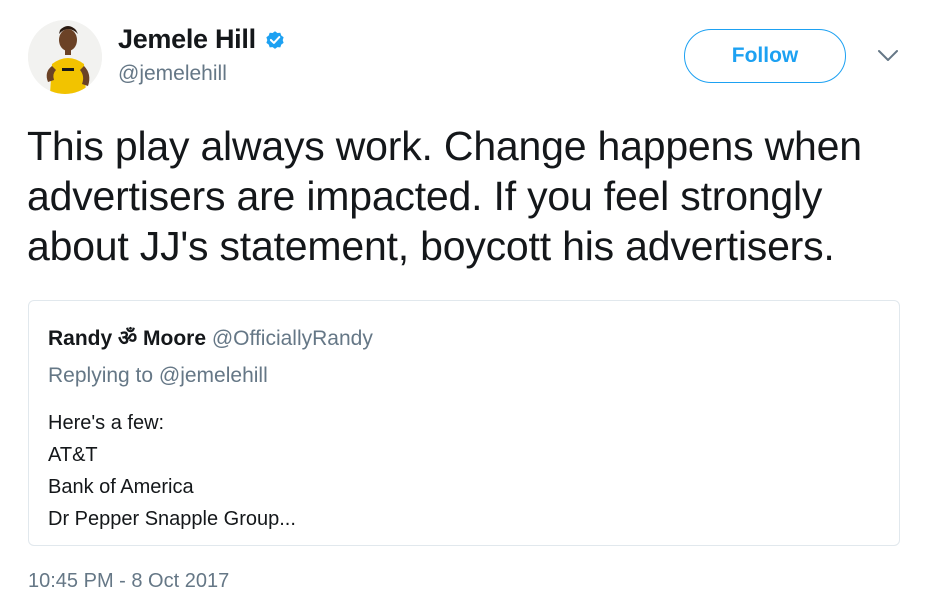 The height and width of the screenshot is (607, 938). I want to click on quoted-body-line: Bank of America, so click(121, 487).